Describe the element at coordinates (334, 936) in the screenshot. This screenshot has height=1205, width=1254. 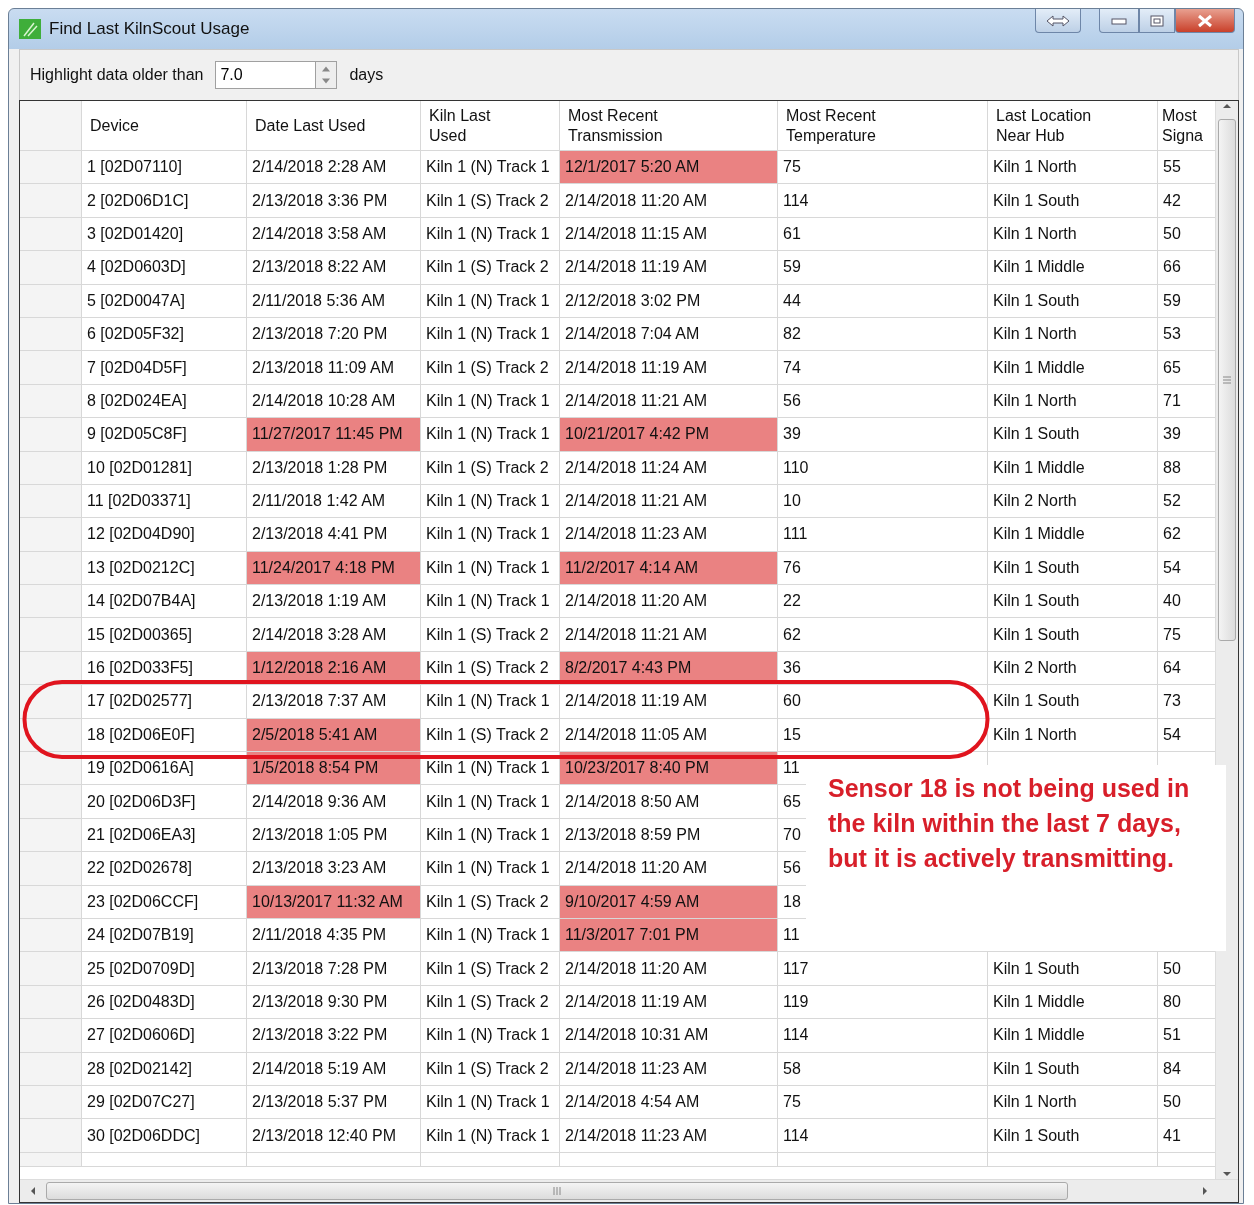
I see `table-cell: 2/11/2018 4:35 PM` at that location.